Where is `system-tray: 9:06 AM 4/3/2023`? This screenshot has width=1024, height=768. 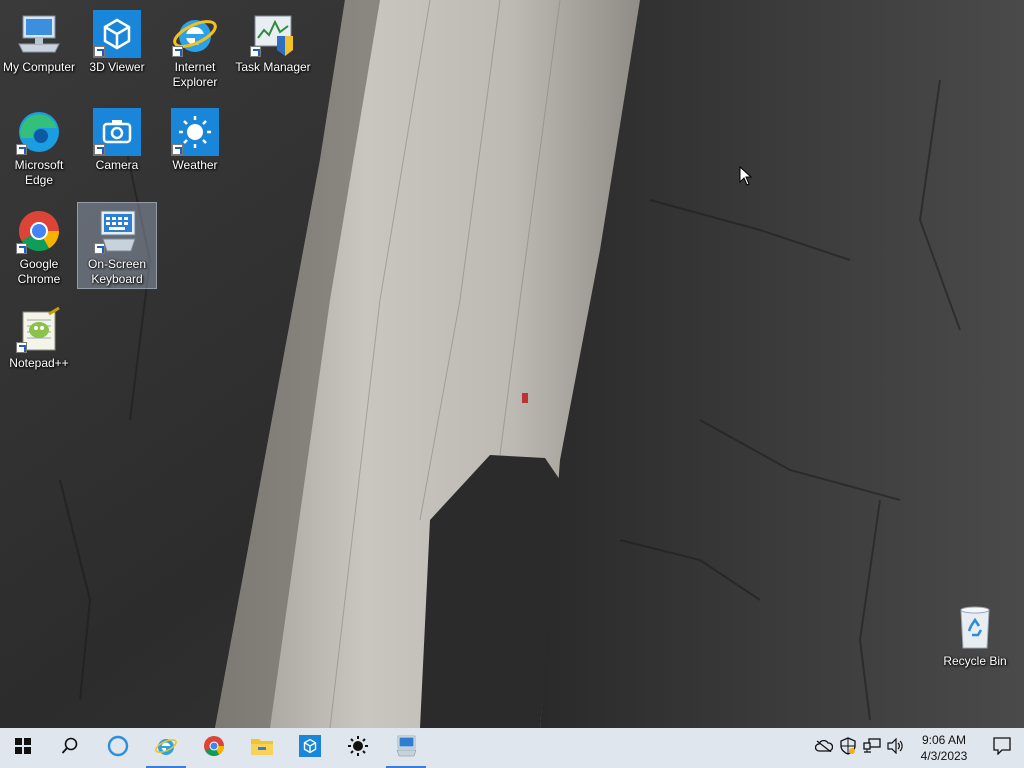
system-tray: 9:06 AM 4/3/2023 is located at coordinates (918, 748).